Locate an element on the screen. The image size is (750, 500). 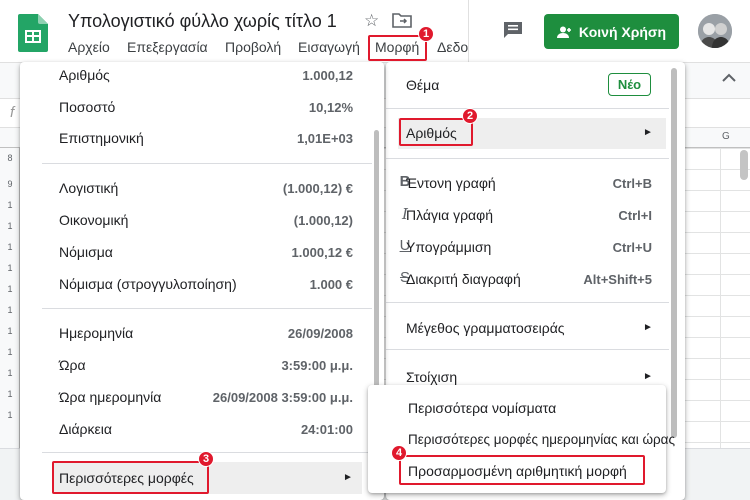
row-header-column: 8 9 1 1 1 1 1 1 1 1 1 1 1 is located at coordinates (10, 298).